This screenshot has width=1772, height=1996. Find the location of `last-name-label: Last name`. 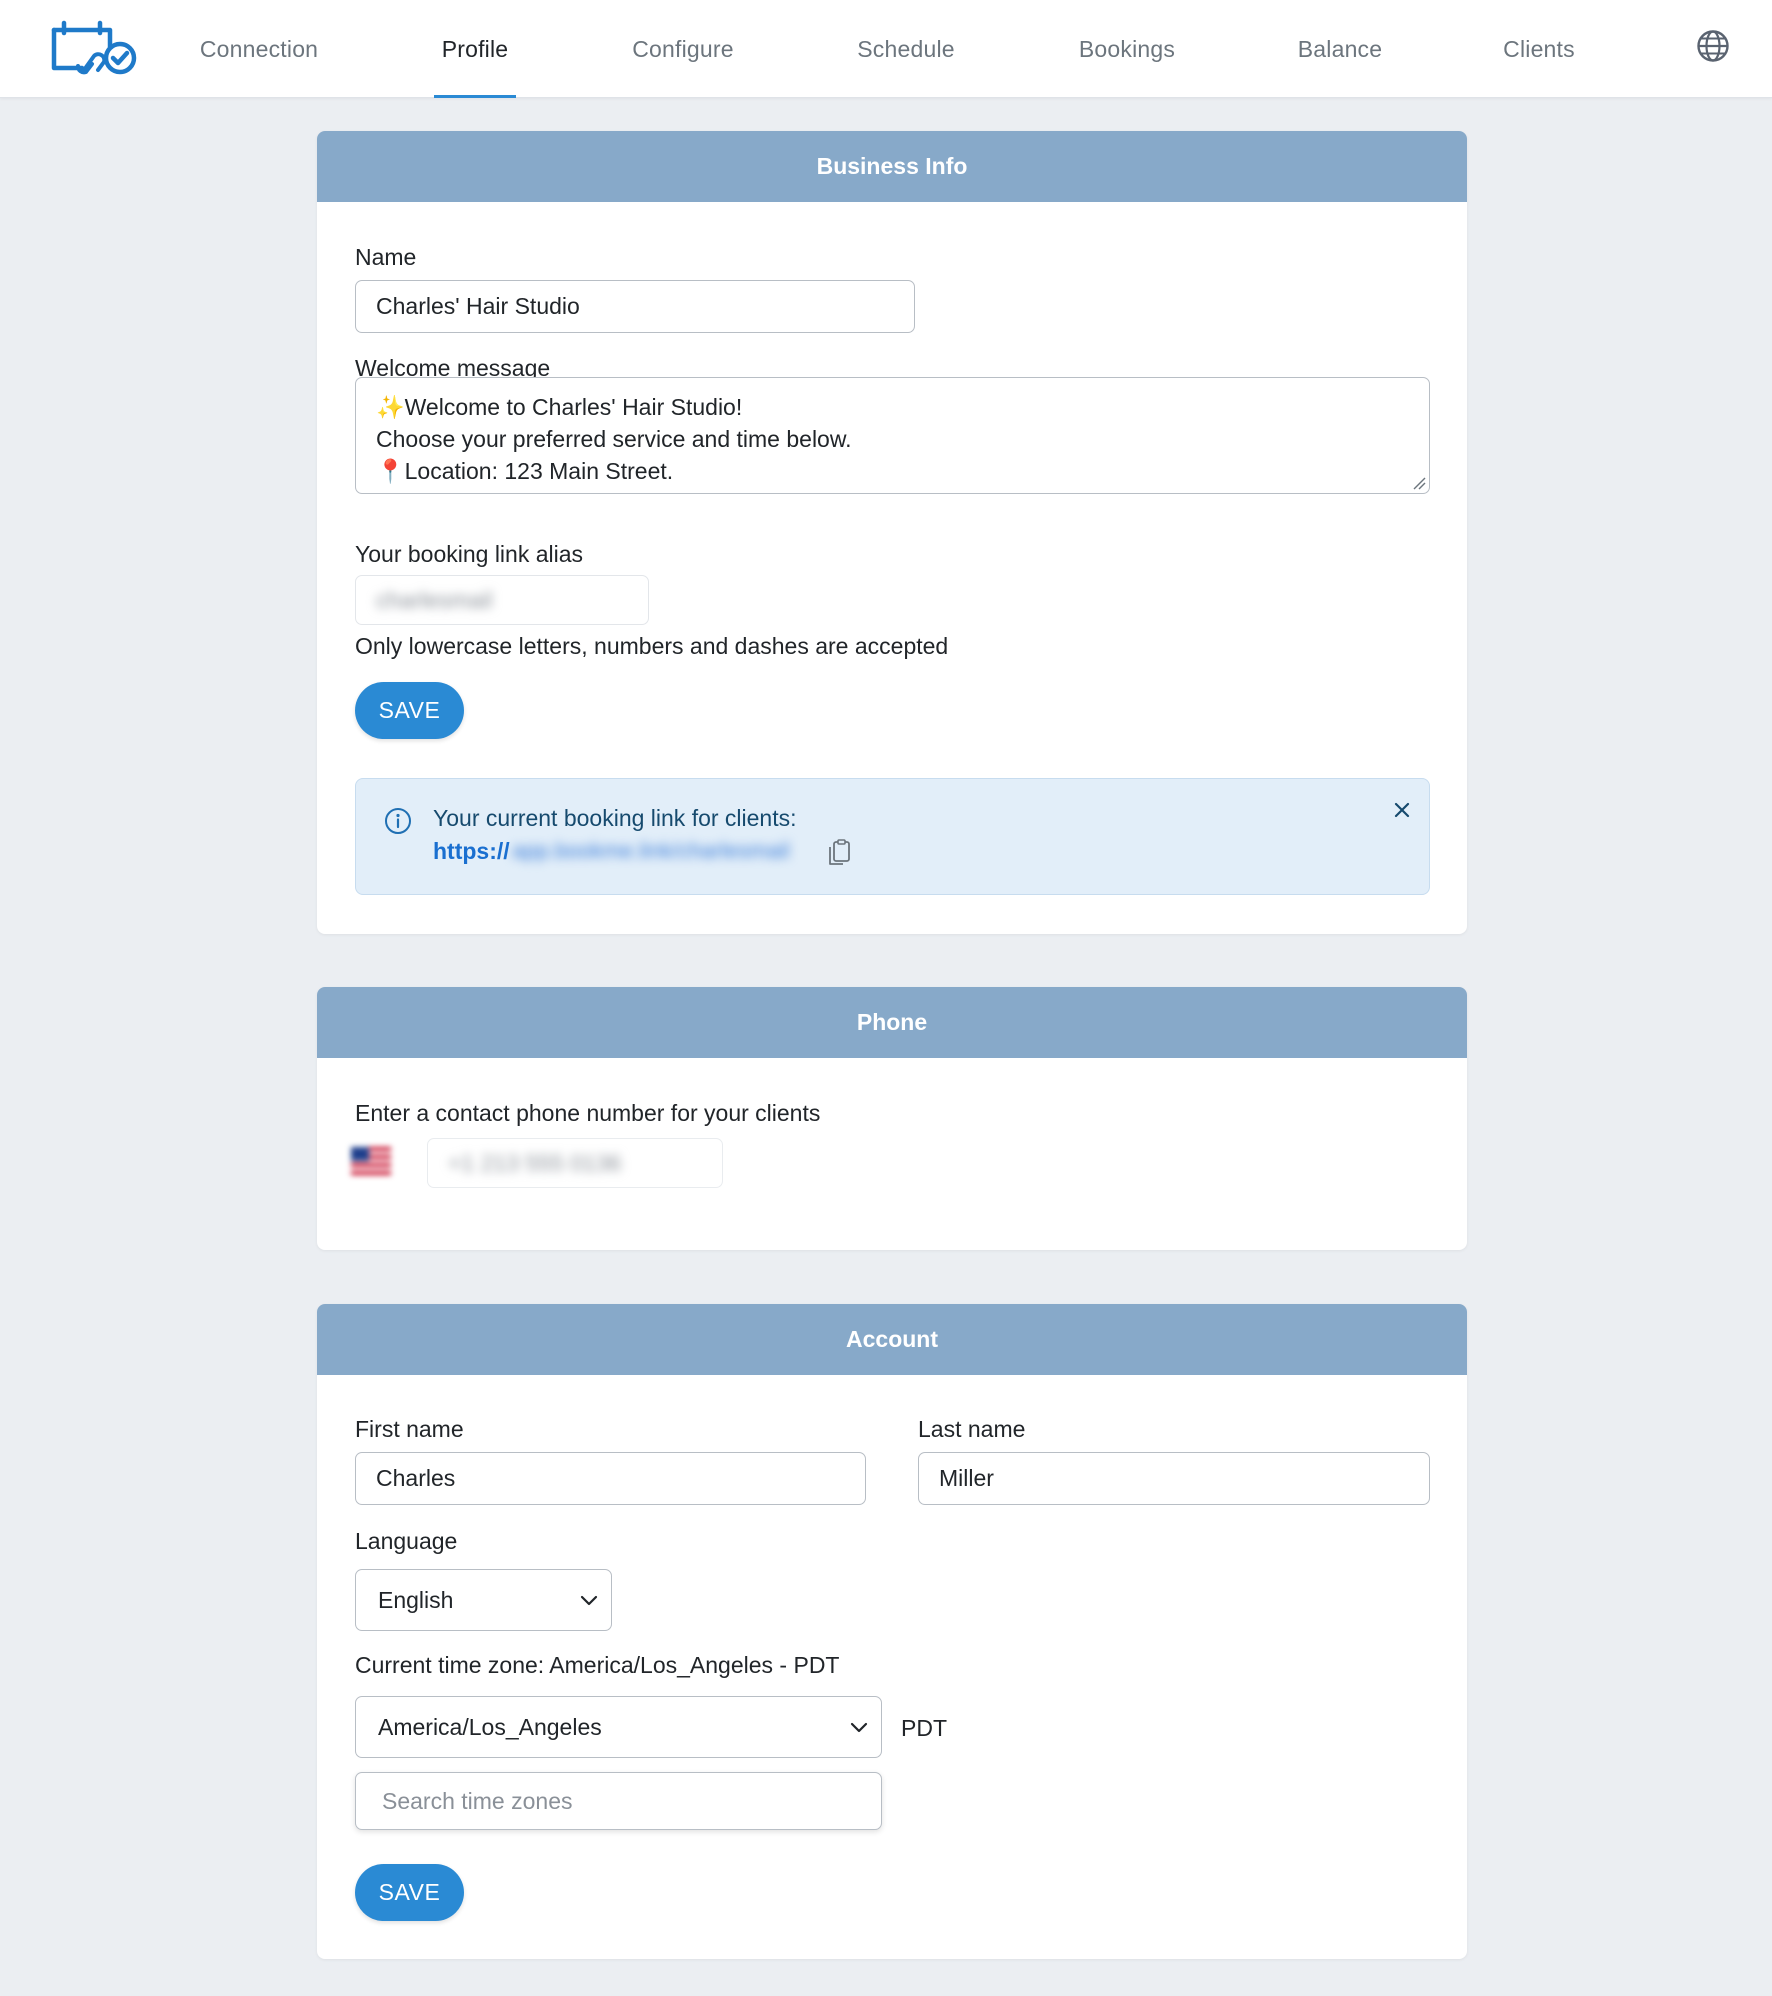

last-name-label: Last name is located at coordinates (972, 1429).